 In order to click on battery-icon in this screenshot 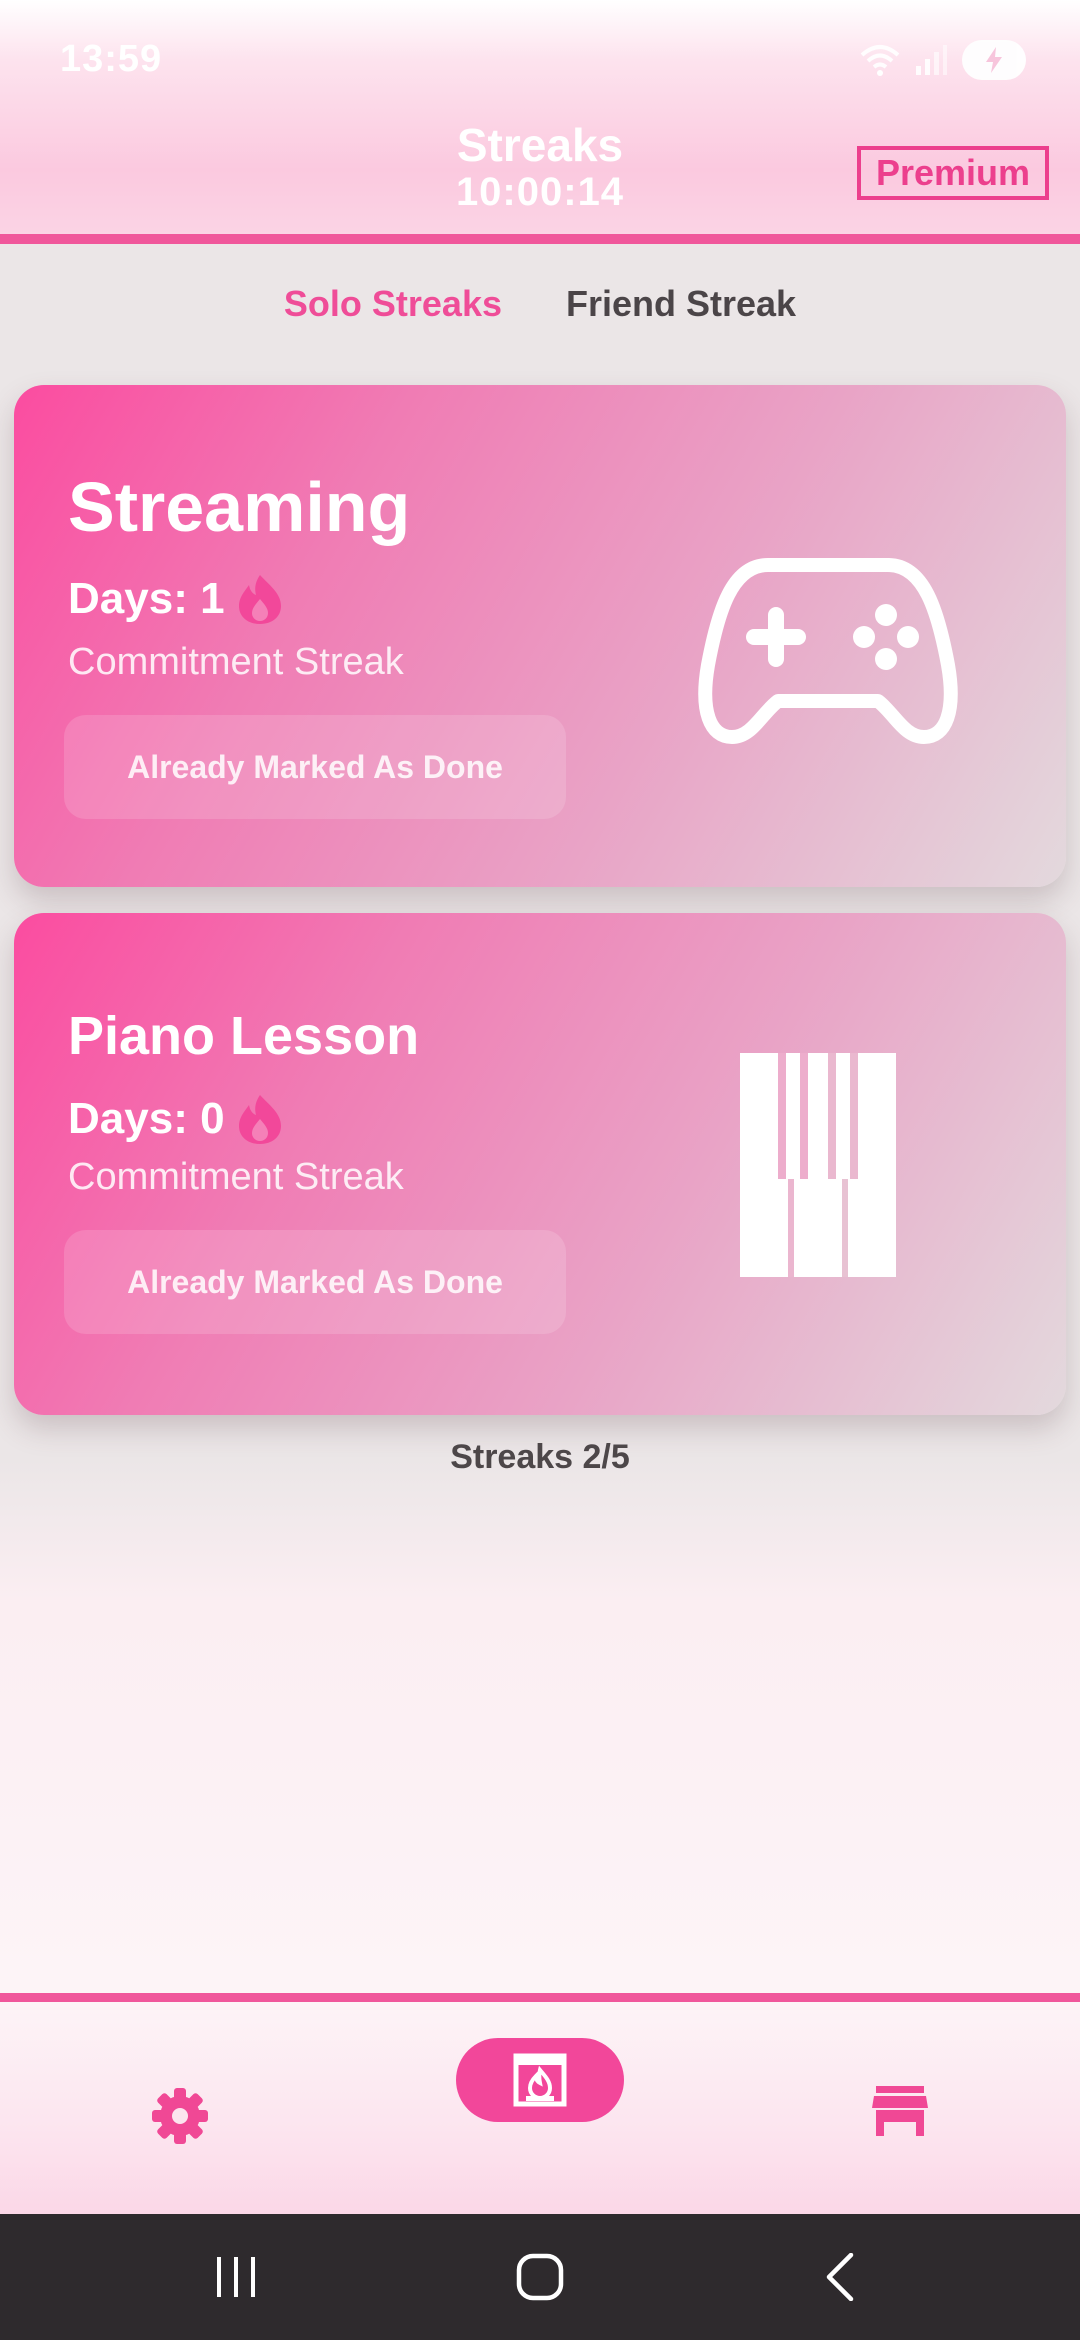, I will do `click(994, 60)`.